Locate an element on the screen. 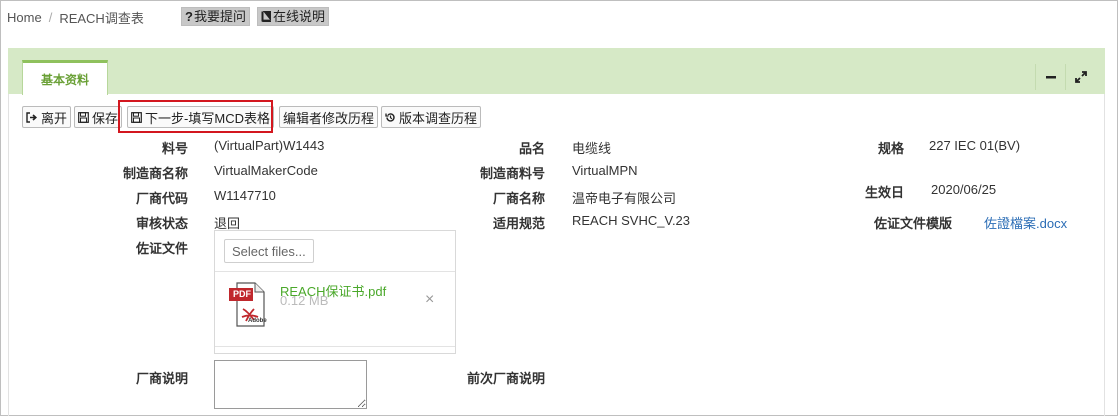 This screenshot has width=1118, height=416. panel-tools is located at coordinates (1065, 77).